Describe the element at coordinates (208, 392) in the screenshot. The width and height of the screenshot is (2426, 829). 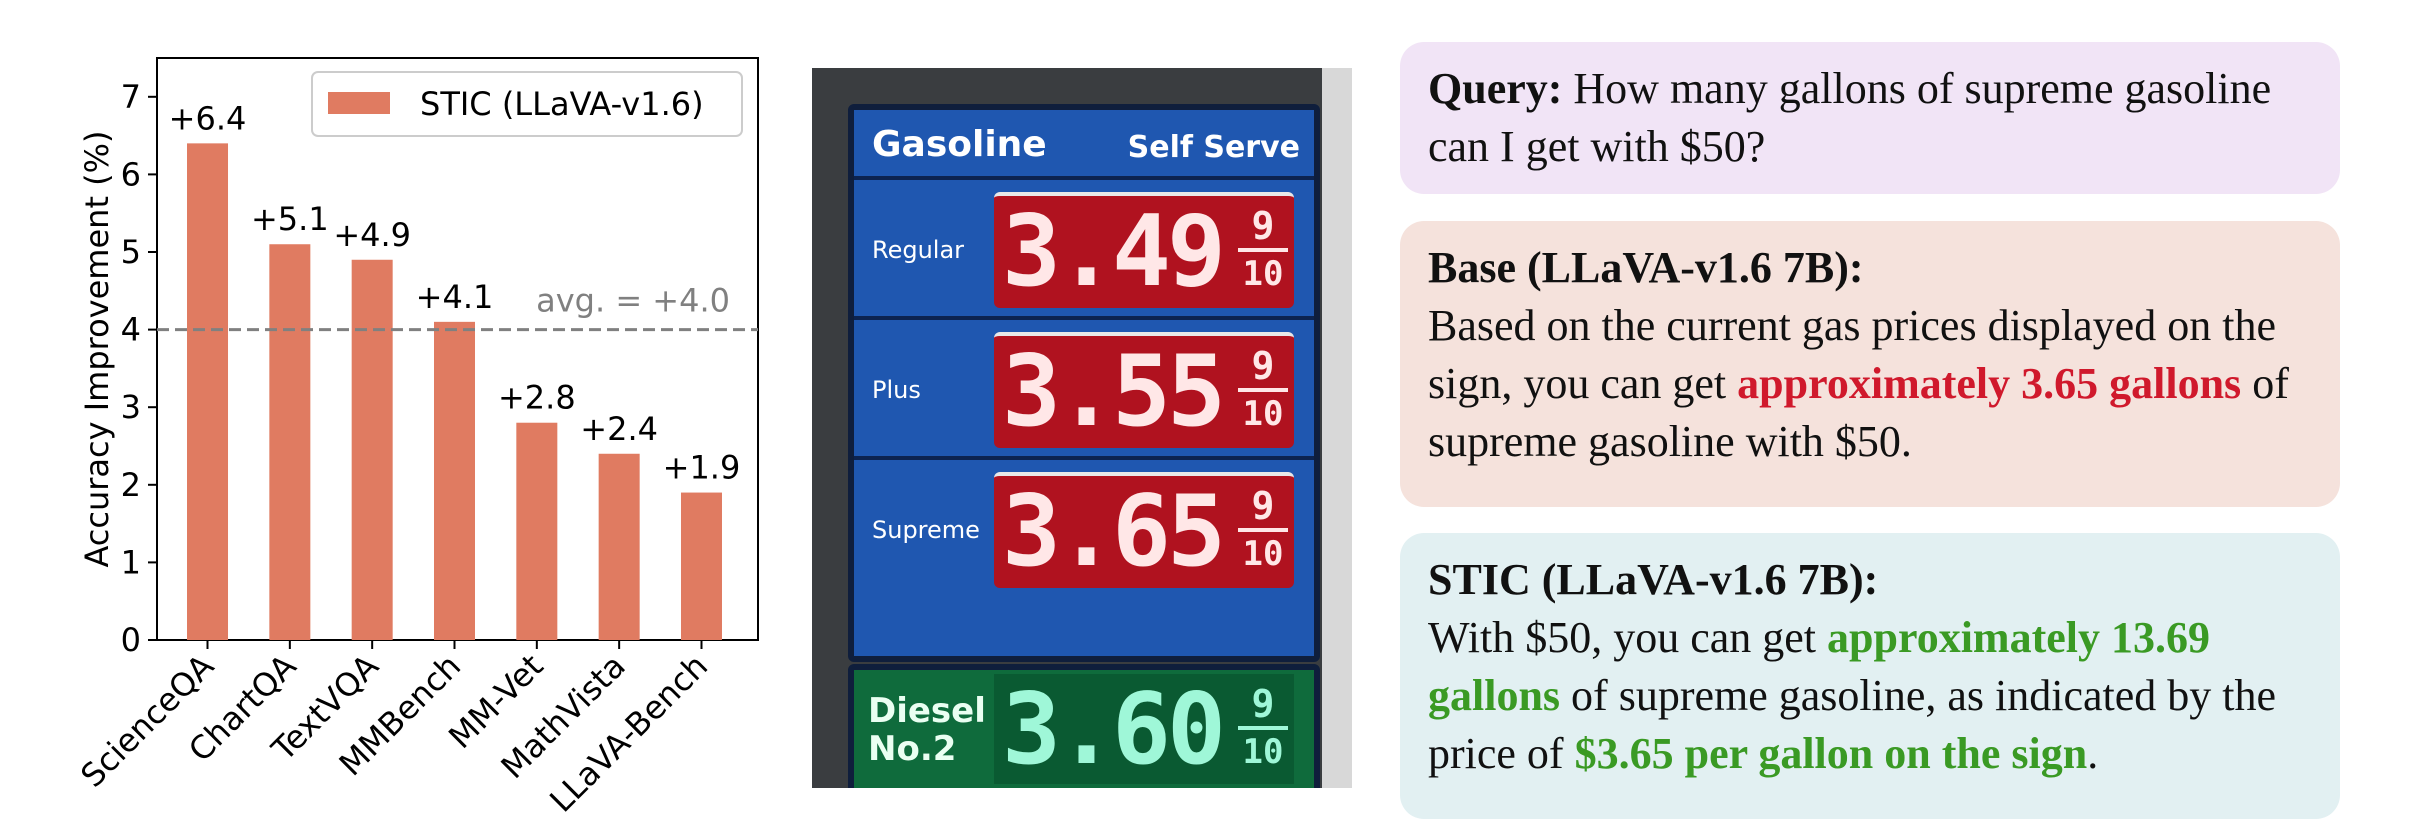
I see `bar-scienceqa` at that location.